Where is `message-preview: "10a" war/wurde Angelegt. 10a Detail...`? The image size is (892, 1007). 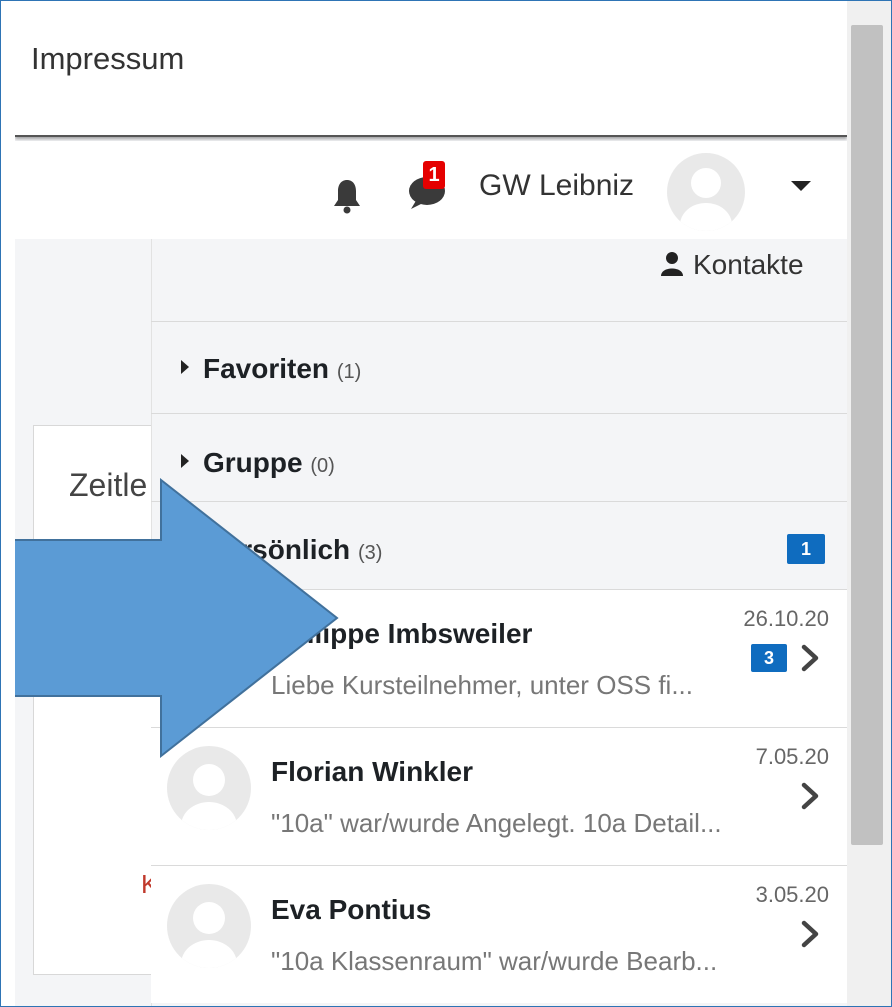 message-preview: "10a" war/wurde Angelegt. 10a Detail... is located at coordinates (496, 823).